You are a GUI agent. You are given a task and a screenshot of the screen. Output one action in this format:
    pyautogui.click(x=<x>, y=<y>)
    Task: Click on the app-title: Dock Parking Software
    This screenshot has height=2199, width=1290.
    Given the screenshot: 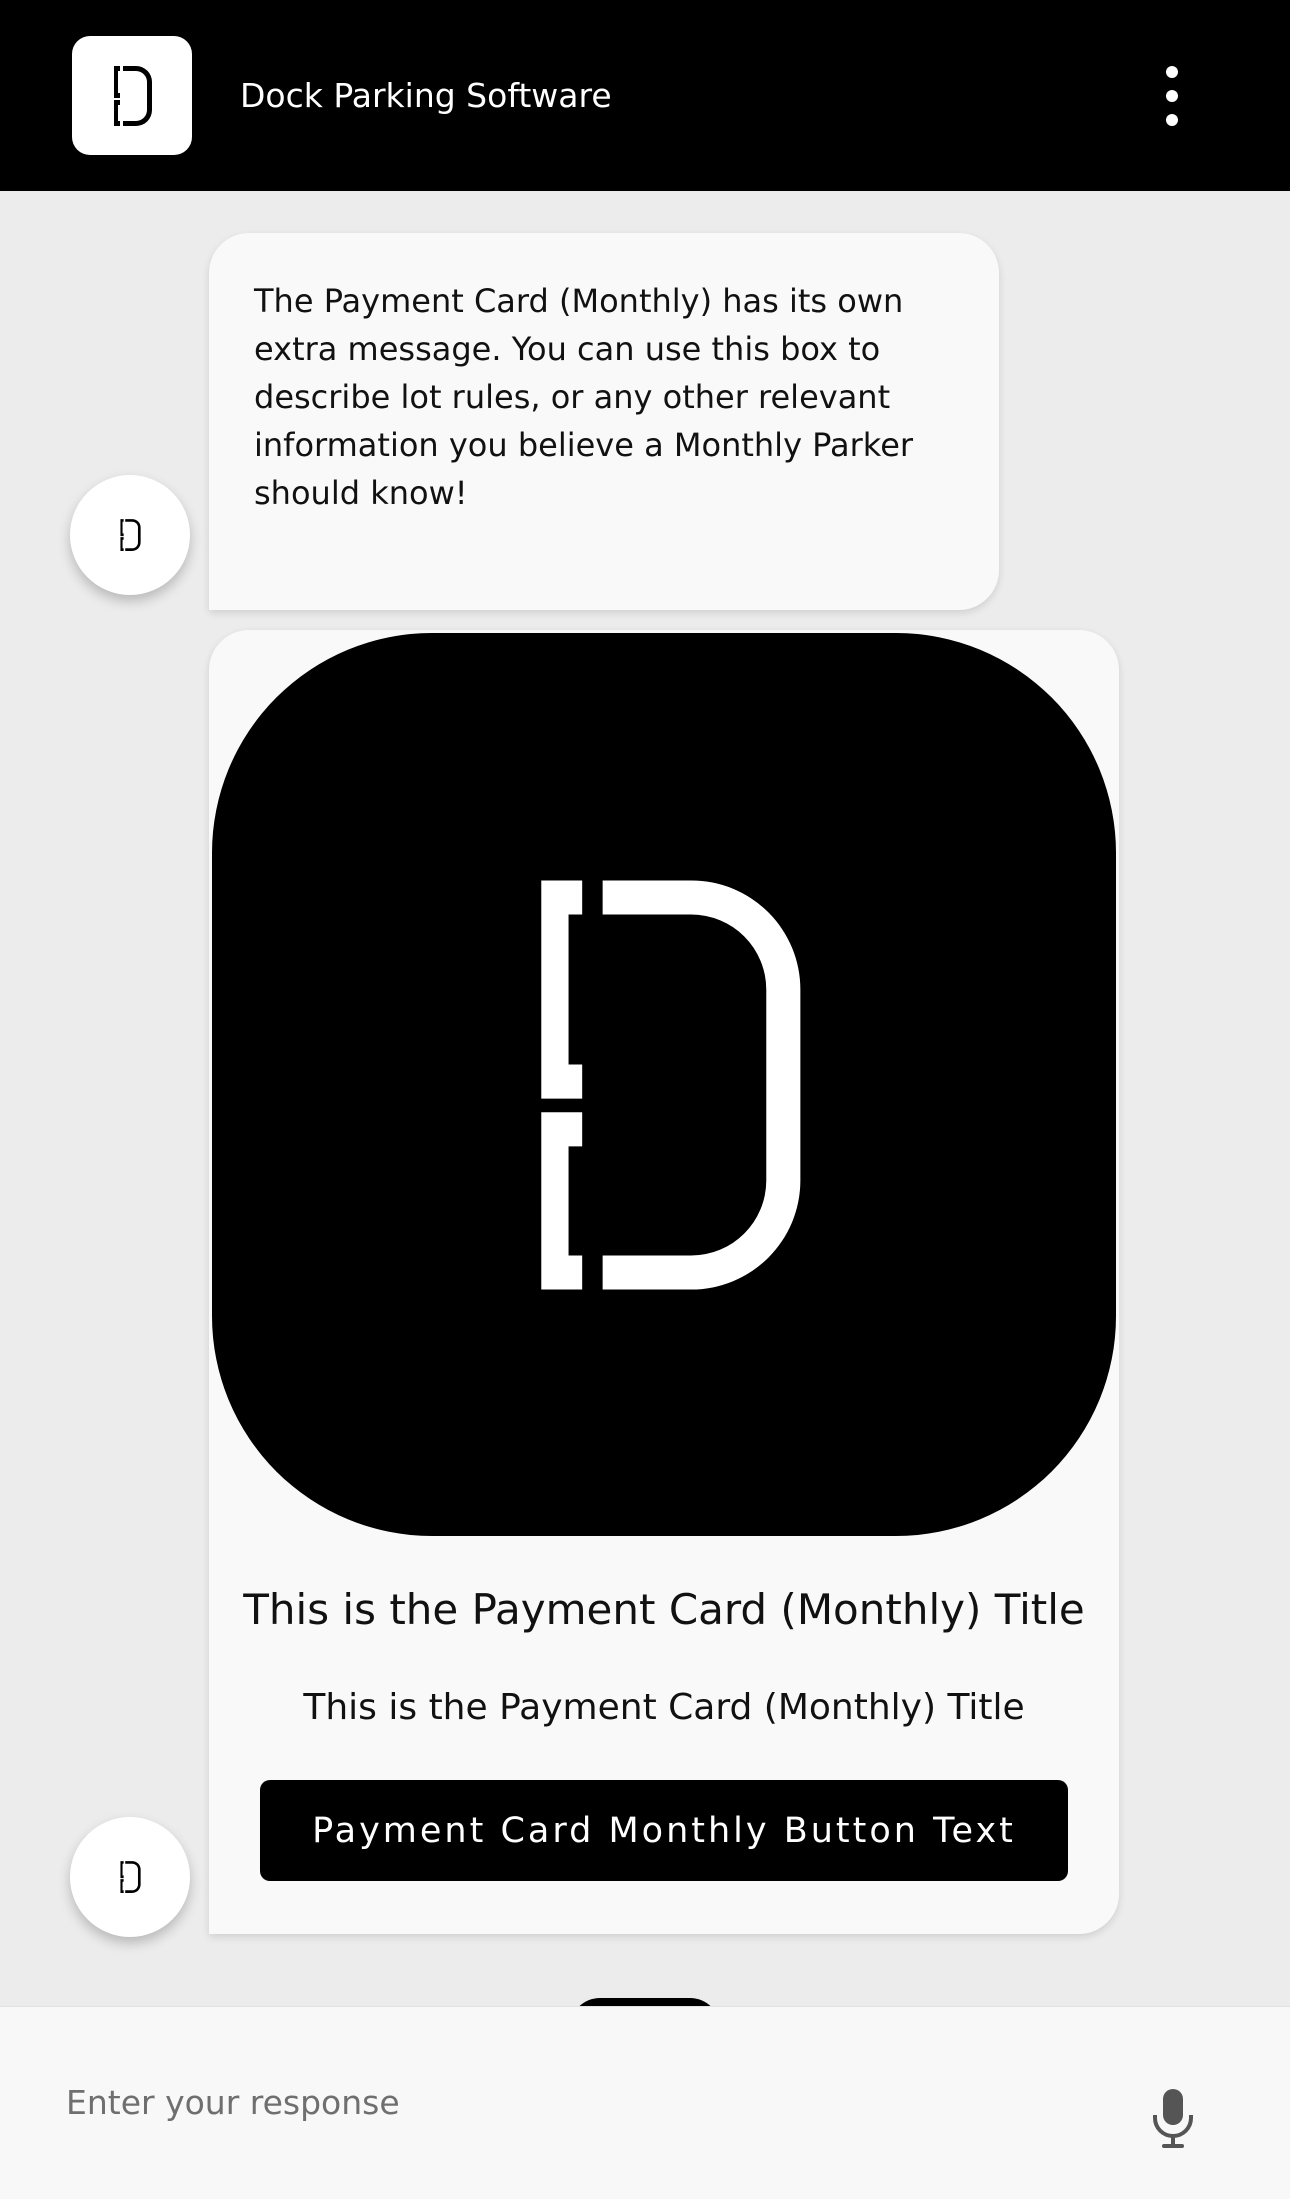 What is the action you would take?
    pyautogui.click(x=426, y=95)
    